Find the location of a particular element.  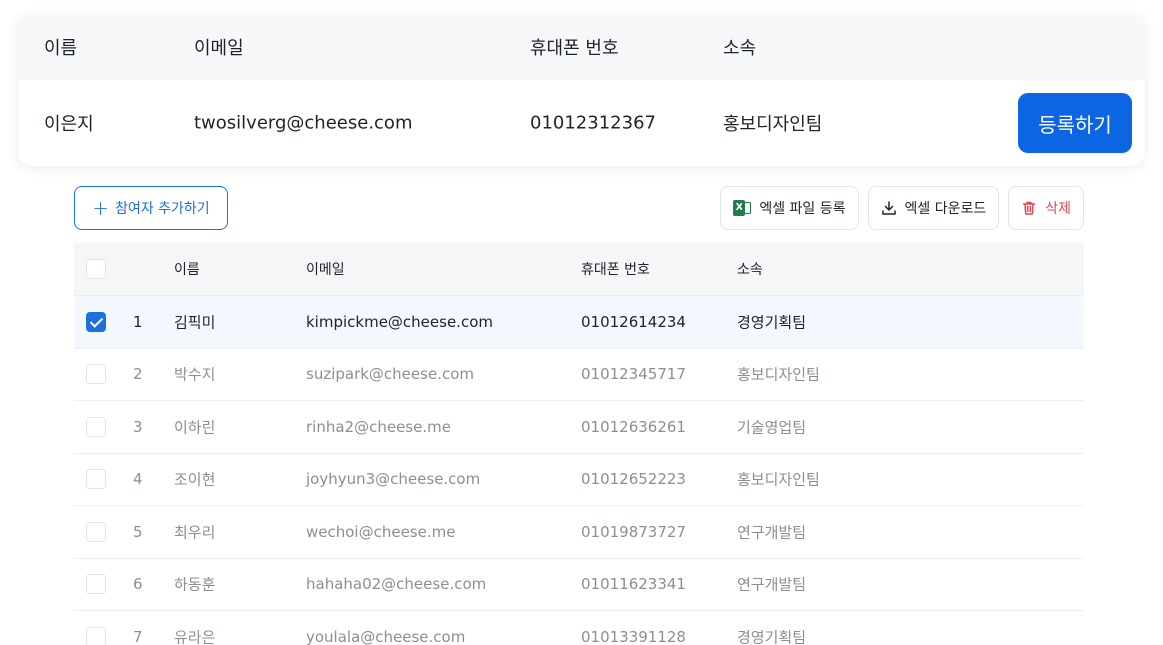

table-row: 7 유라은 youlala@cheese.com 01013391128 경영기획팀 is located at coordinates (579, 628).